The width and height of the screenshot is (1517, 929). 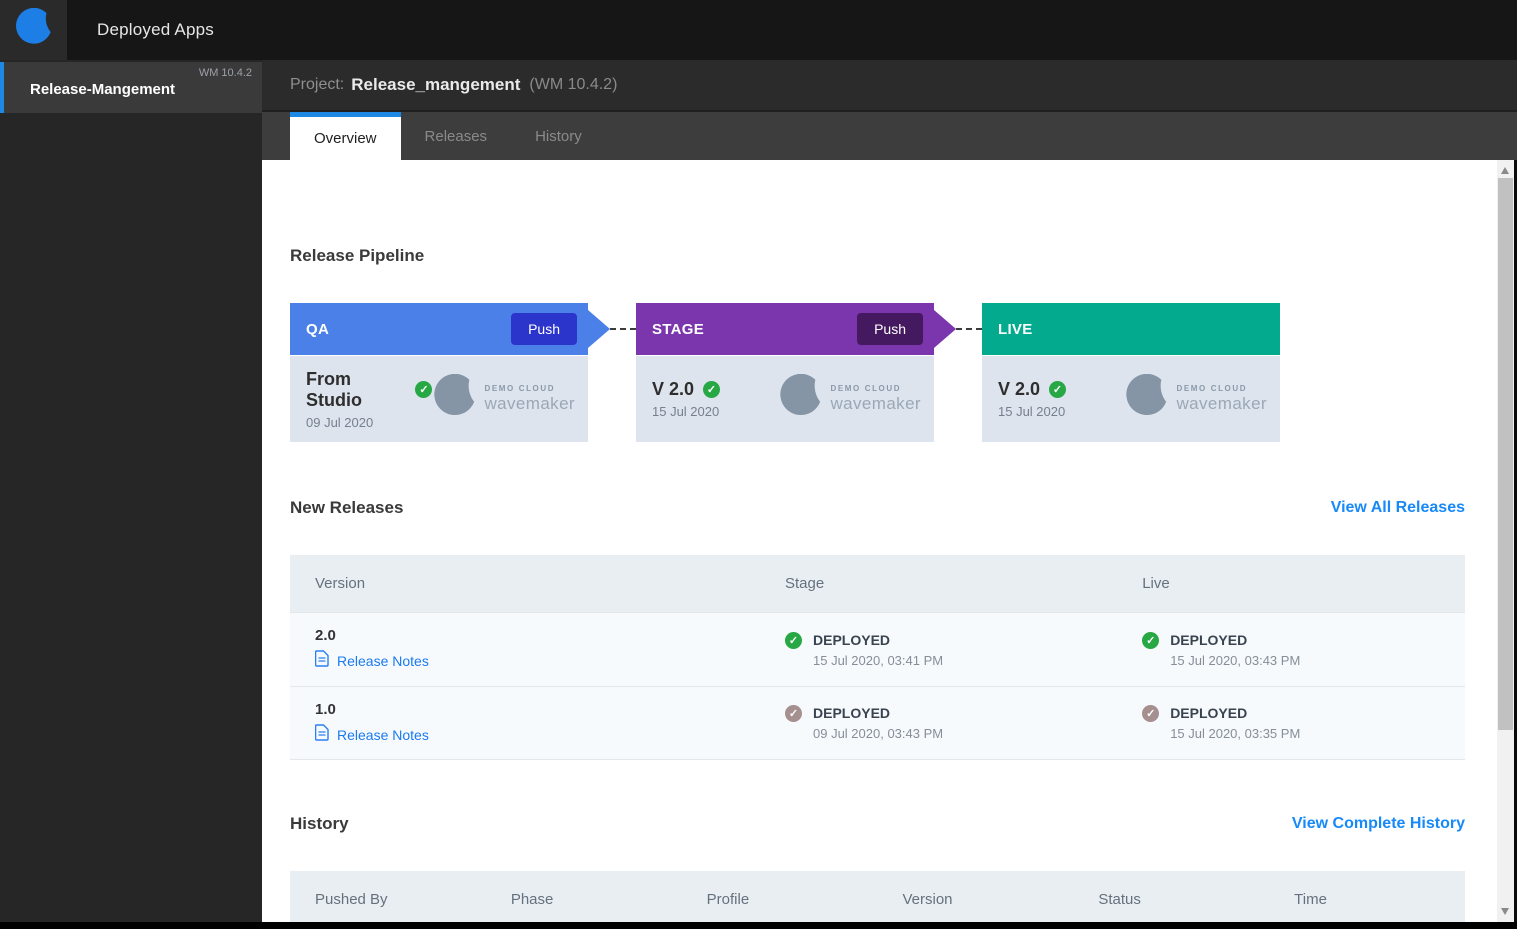 I want to click on sidebar-item-label: Release-Mangement, so click(x=103, y=89).